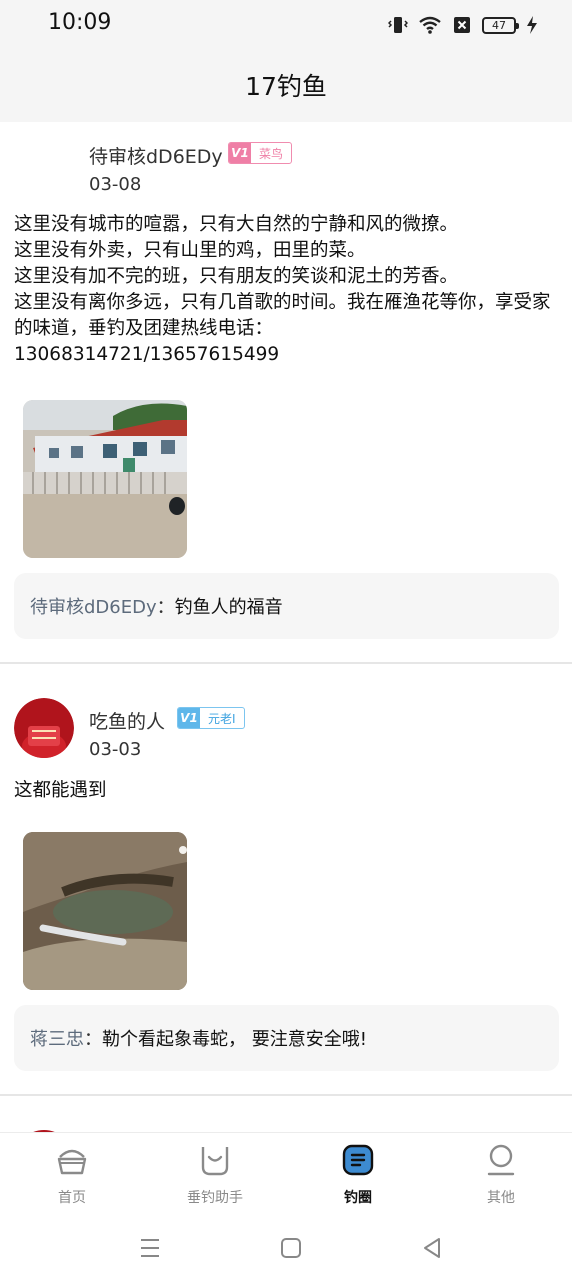 Image resolution: width=572 pixels, height=1280 pixels. I want to click on comment-author: 蒋三忠, so click(57, 1038).